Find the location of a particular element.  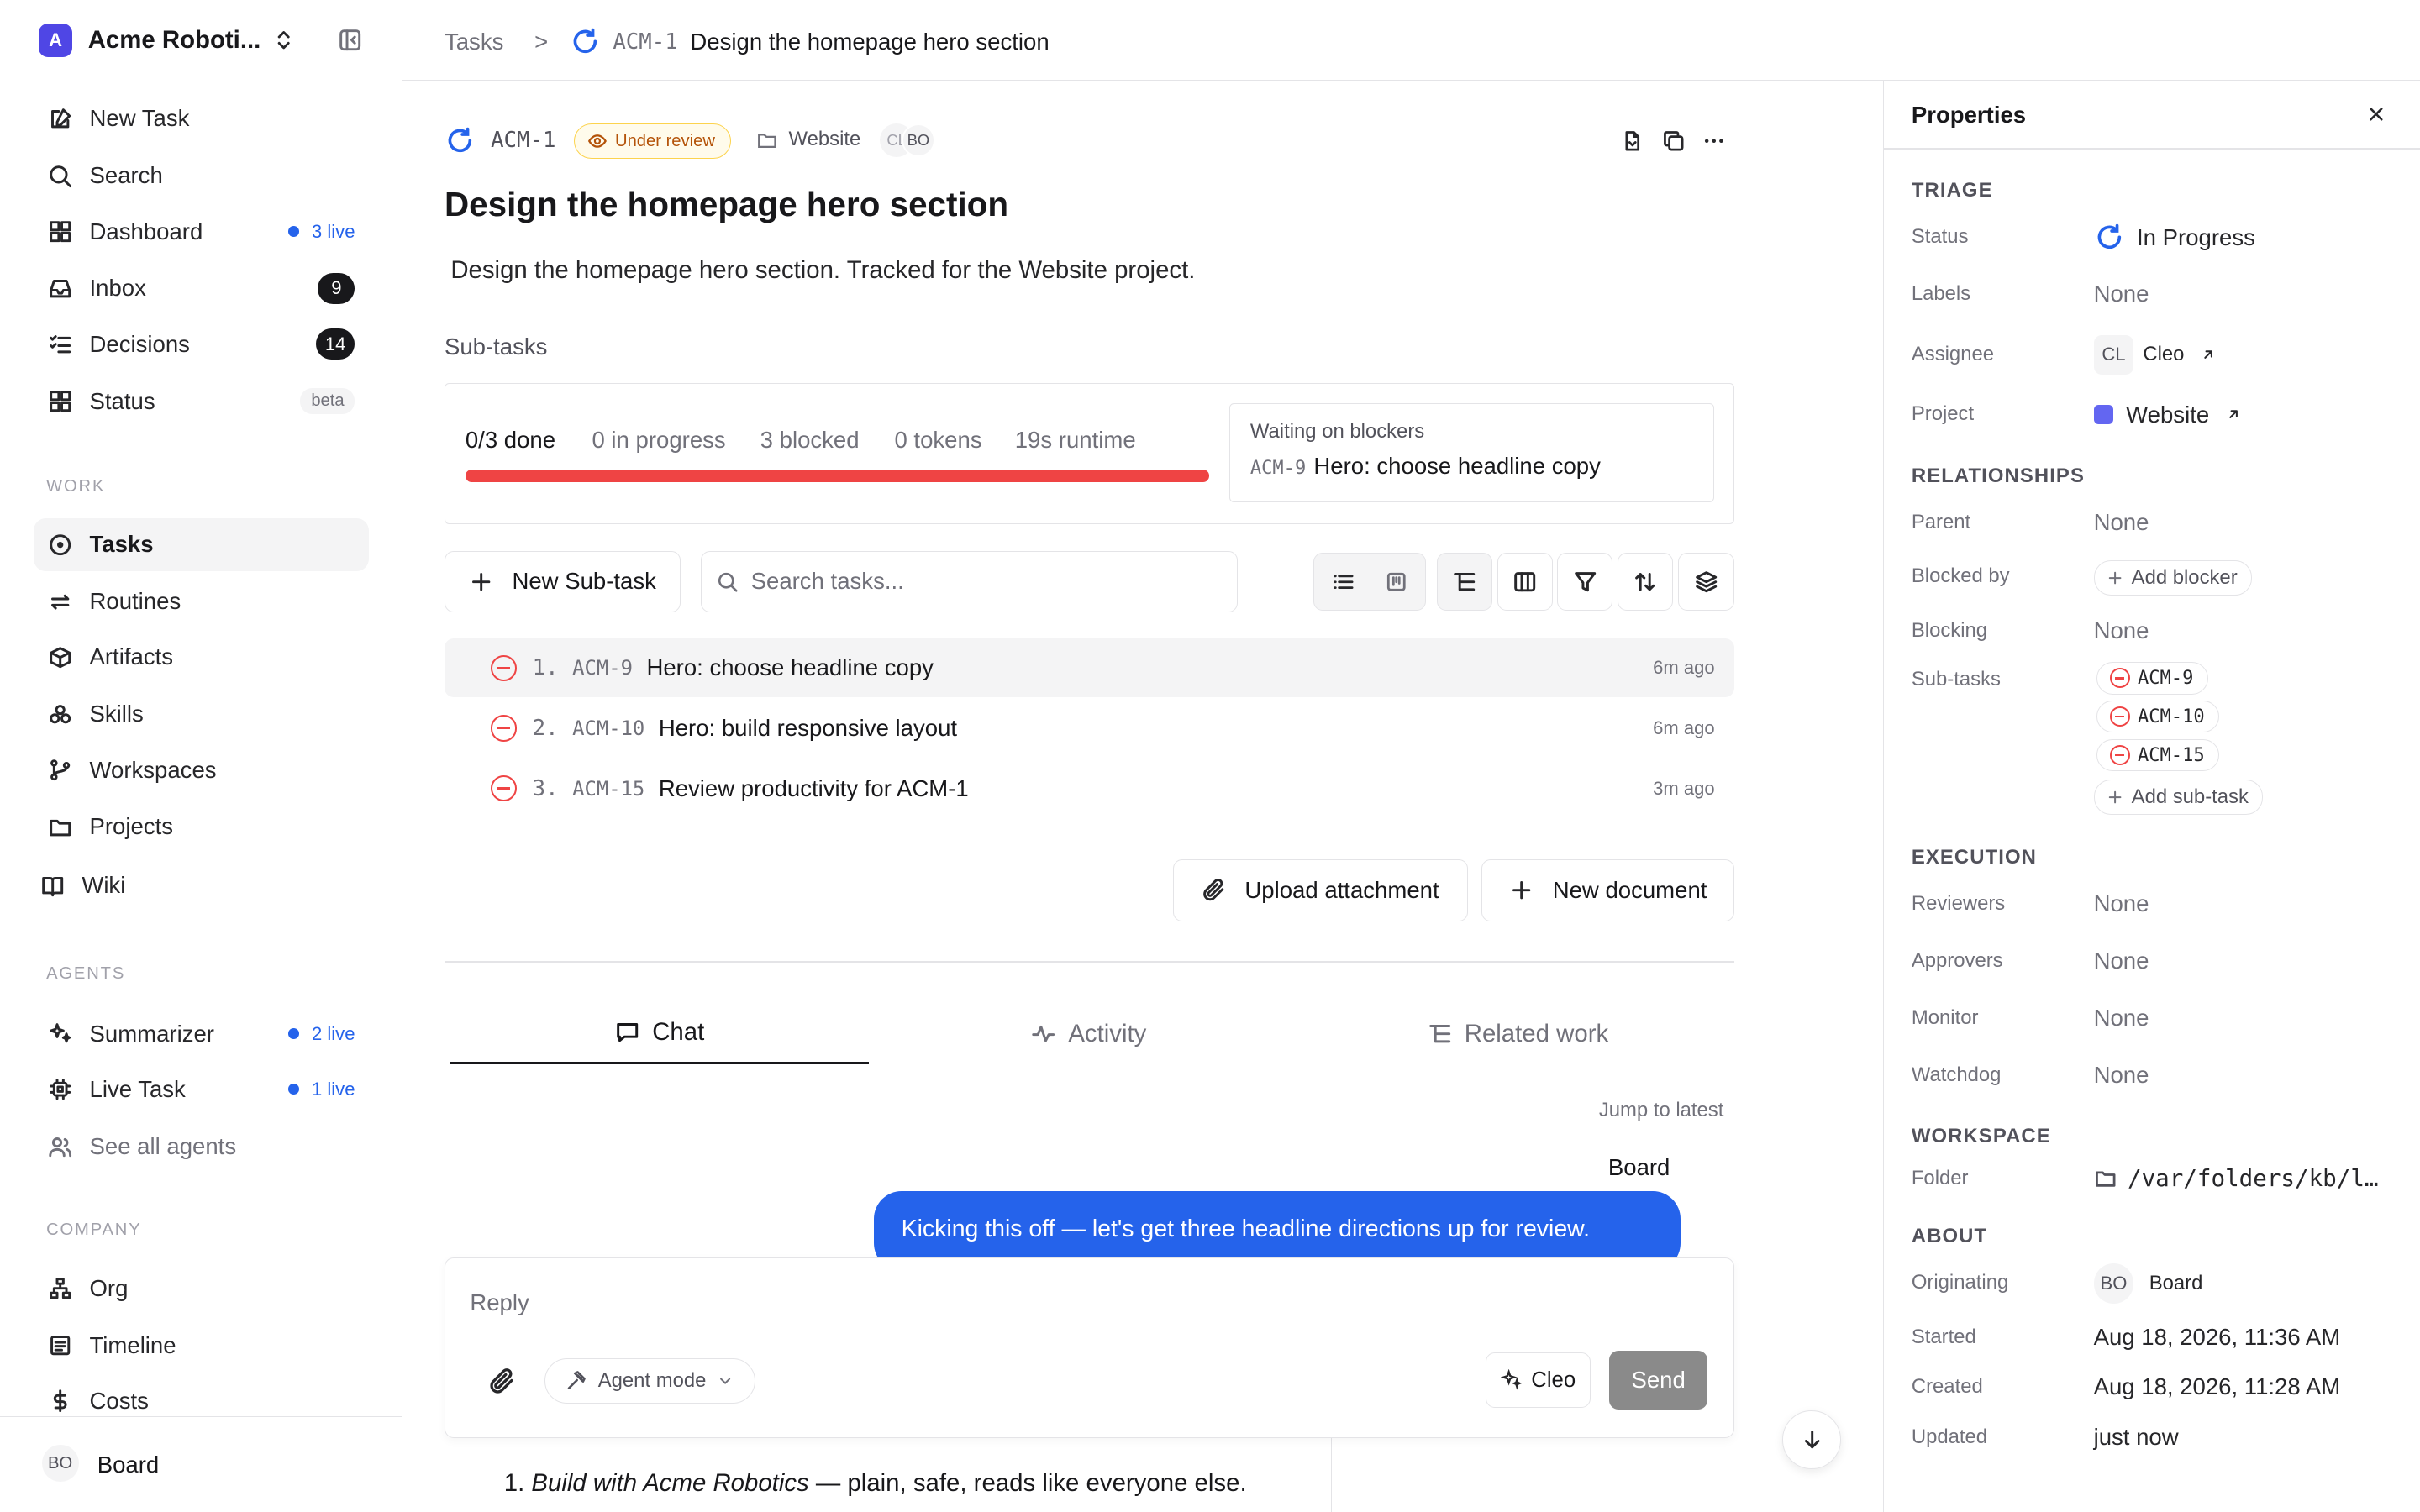

agent-picker-button: Cleo is located at coordinates (1538, 1380).